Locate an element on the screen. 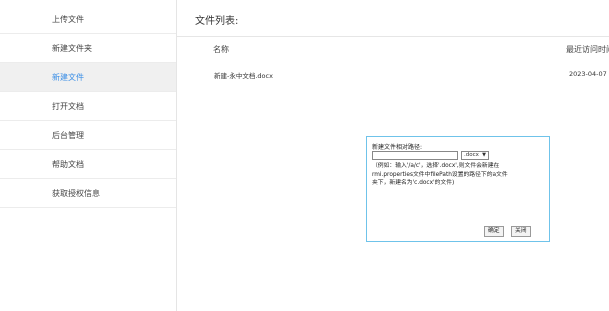 The width and height of the screenshot is (609, 311). column-header-name: 名称 is located at coordinates (221, 49).